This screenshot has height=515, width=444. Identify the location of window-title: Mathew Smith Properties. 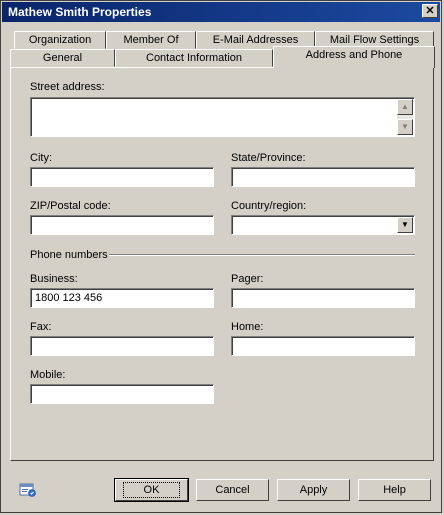
(80, 12).